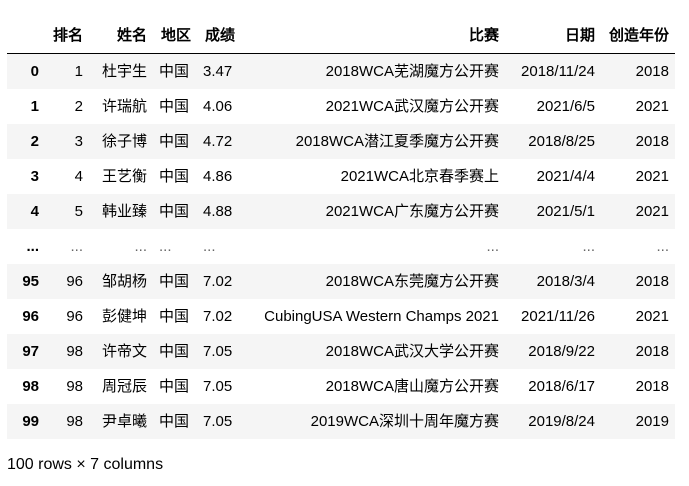  What do you see at coordinates (553, 36) in the screenshot?
I see `header-date: 日期` at bounding box center [553, 36].